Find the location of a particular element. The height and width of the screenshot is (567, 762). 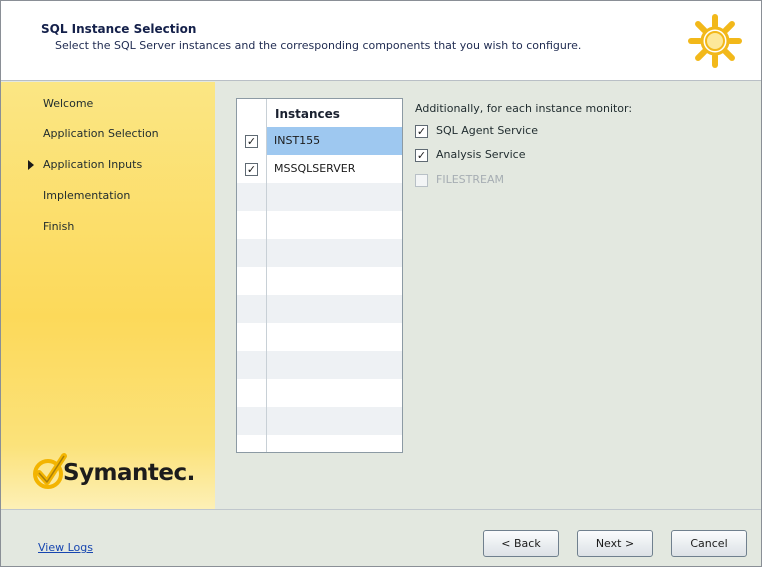

instance-name: MSSQLSERVER is located at coordinates (315, 168).